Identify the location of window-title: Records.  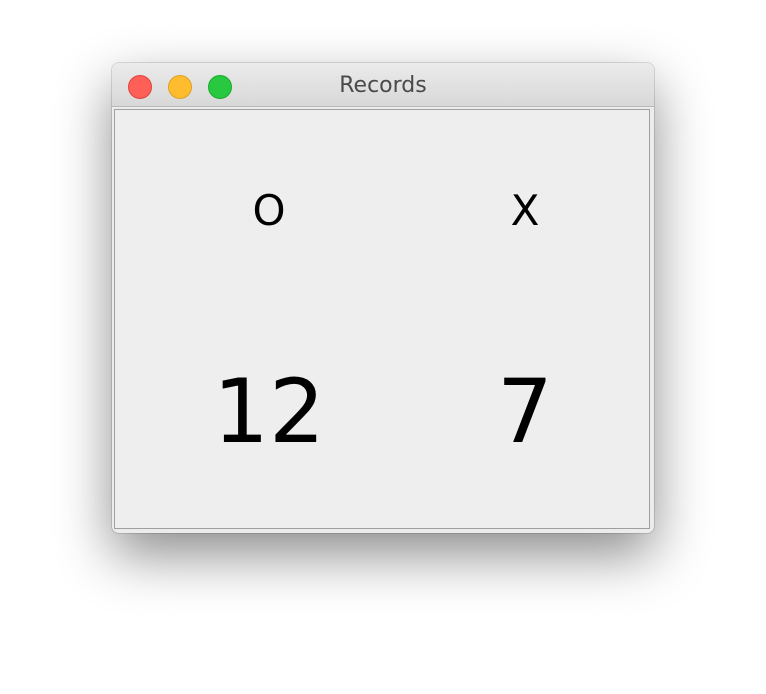
(383, 85).